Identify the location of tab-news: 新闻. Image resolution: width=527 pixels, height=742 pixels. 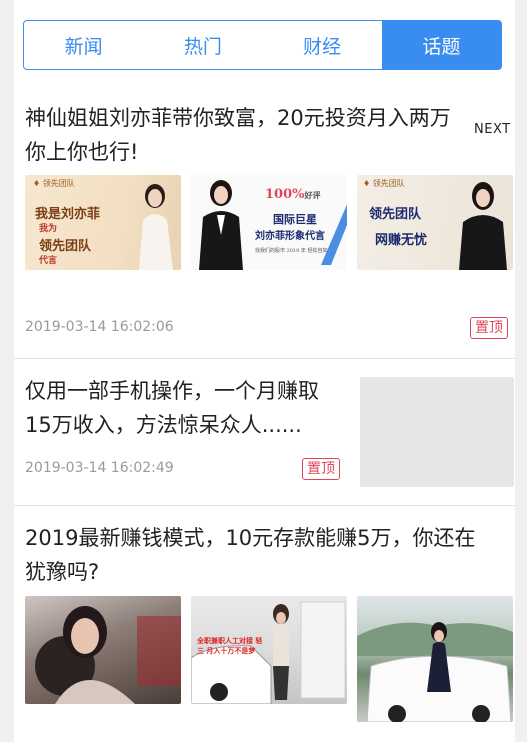
(83, 45).